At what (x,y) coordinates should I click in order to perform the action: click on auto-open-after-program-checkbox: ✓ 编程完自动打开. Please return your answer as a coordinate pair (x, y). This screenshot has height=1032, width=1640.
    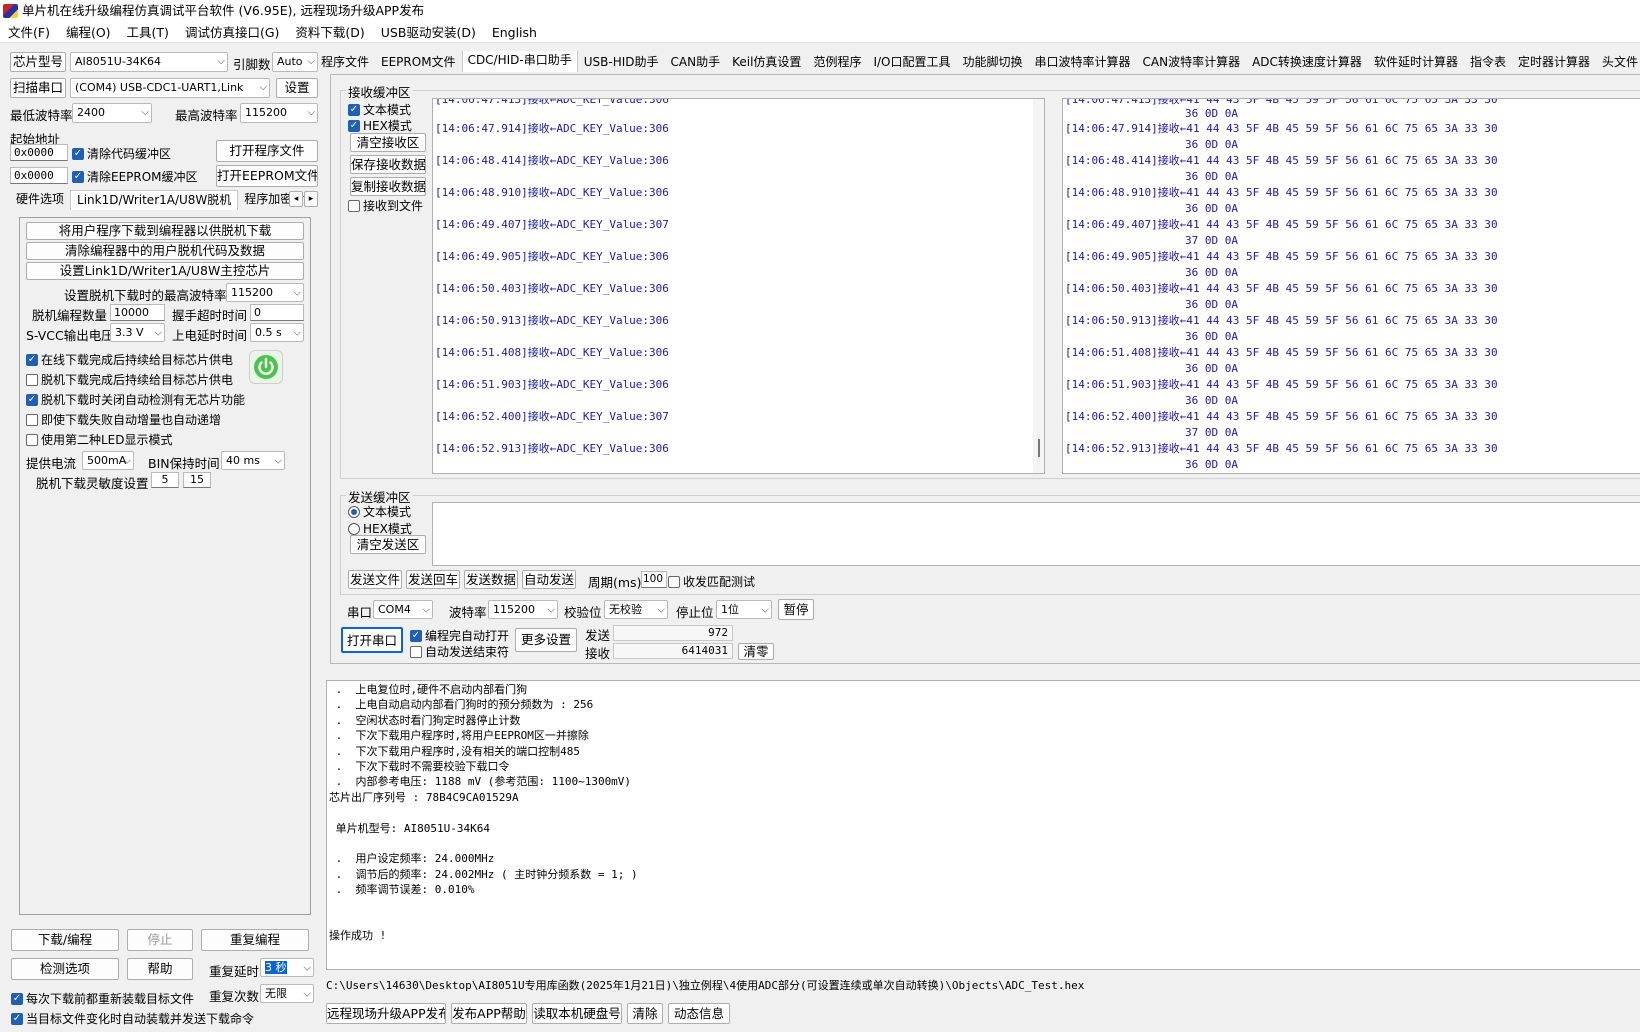
    Looking at the image, I should click on (459, 635).